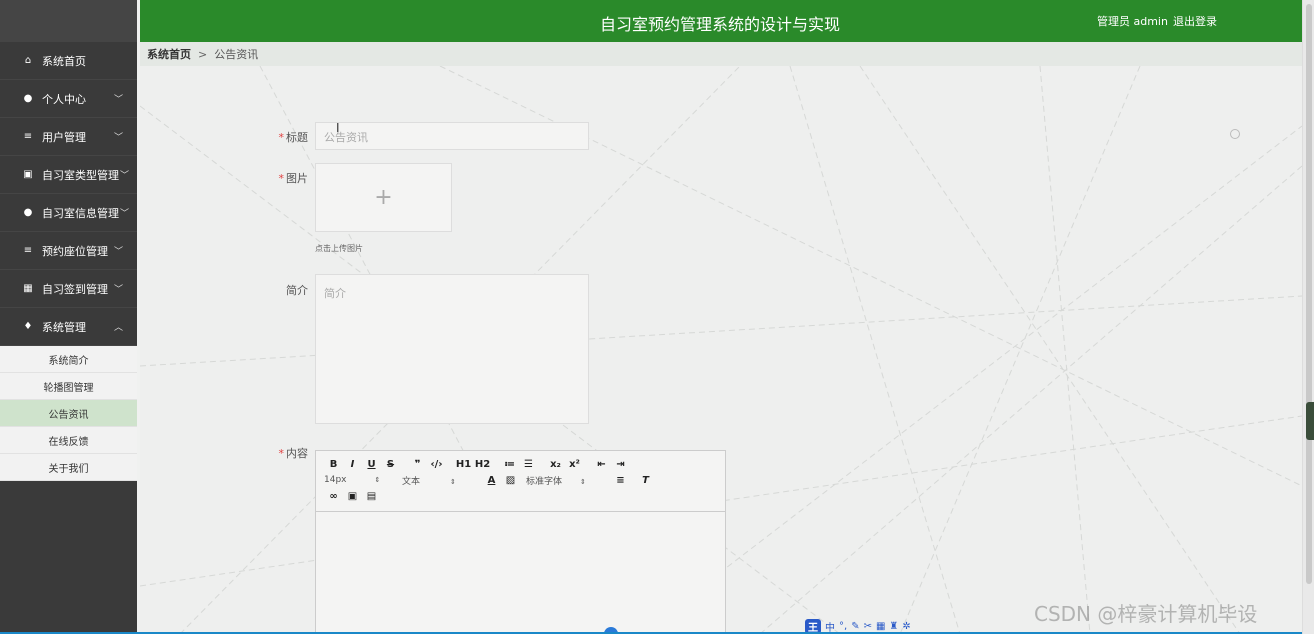 The height and width of the screenshot is (634, 1314). I want to click on sidebar-item-personal: ● 个人中心 ﹀, so click(68, 99).